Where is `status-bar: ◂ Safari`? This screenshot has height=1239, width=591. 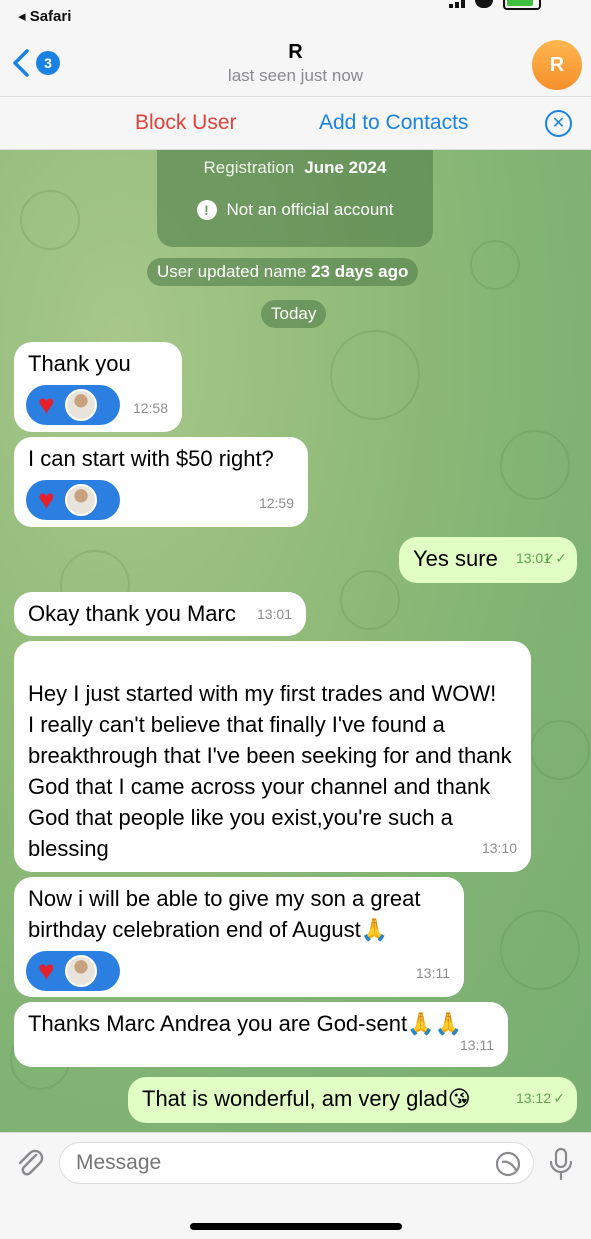
status-bar: ◂ Safari is located at coordinates (295, 16).